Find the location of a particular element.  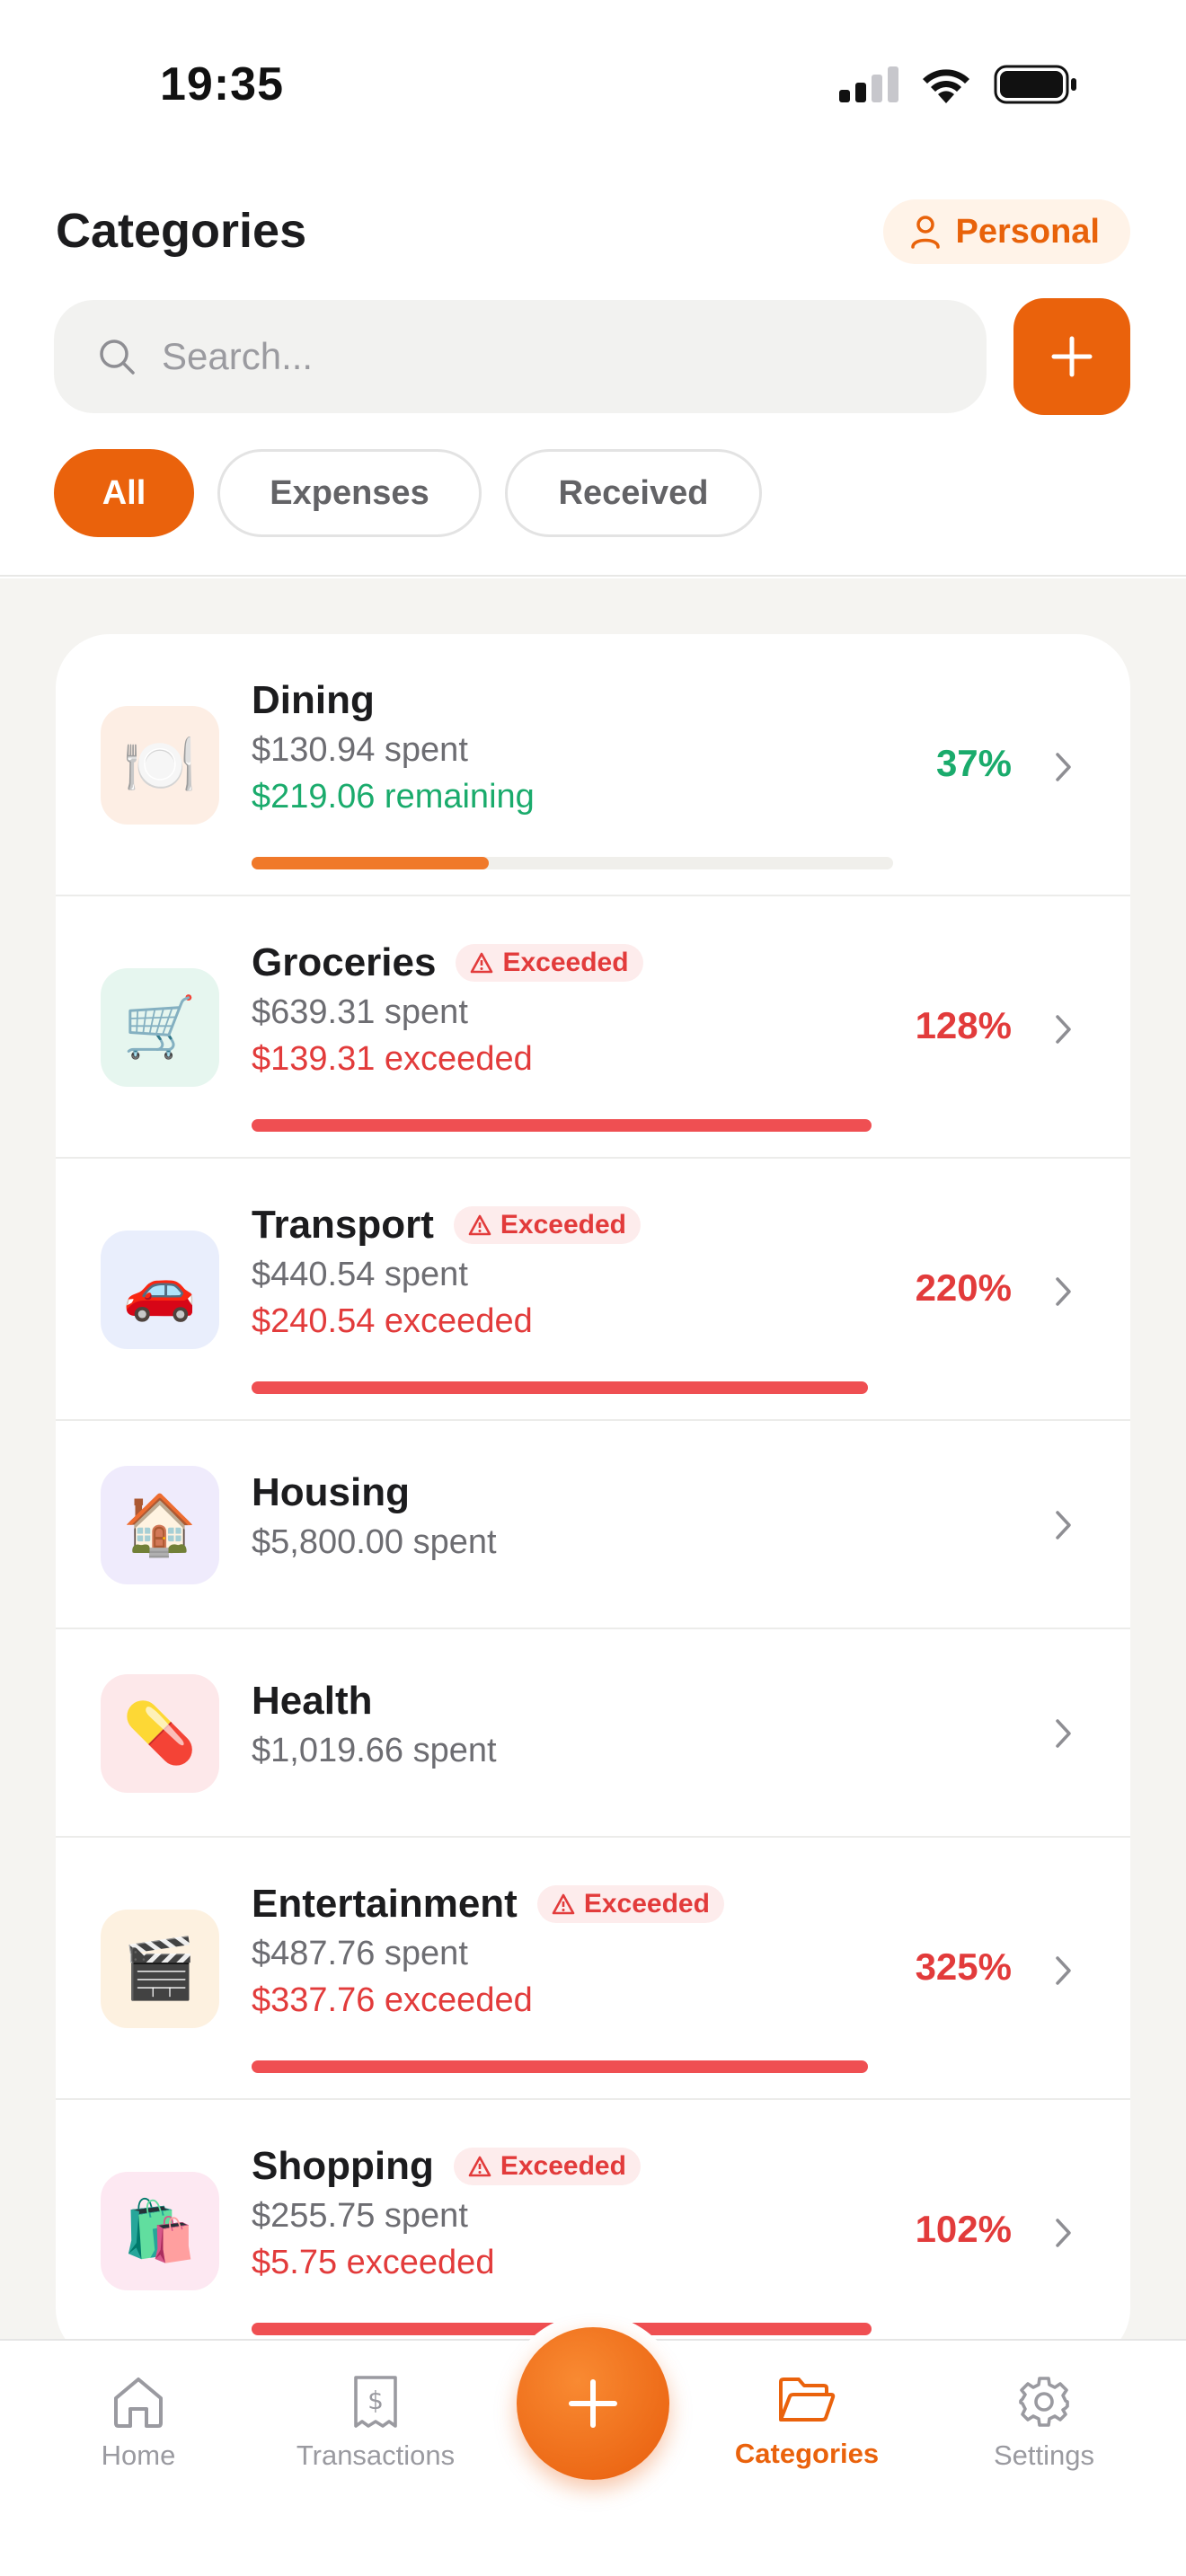

category-row-health: 💊 Health $1,019.66 spent is located at coordinates (593, 1733).